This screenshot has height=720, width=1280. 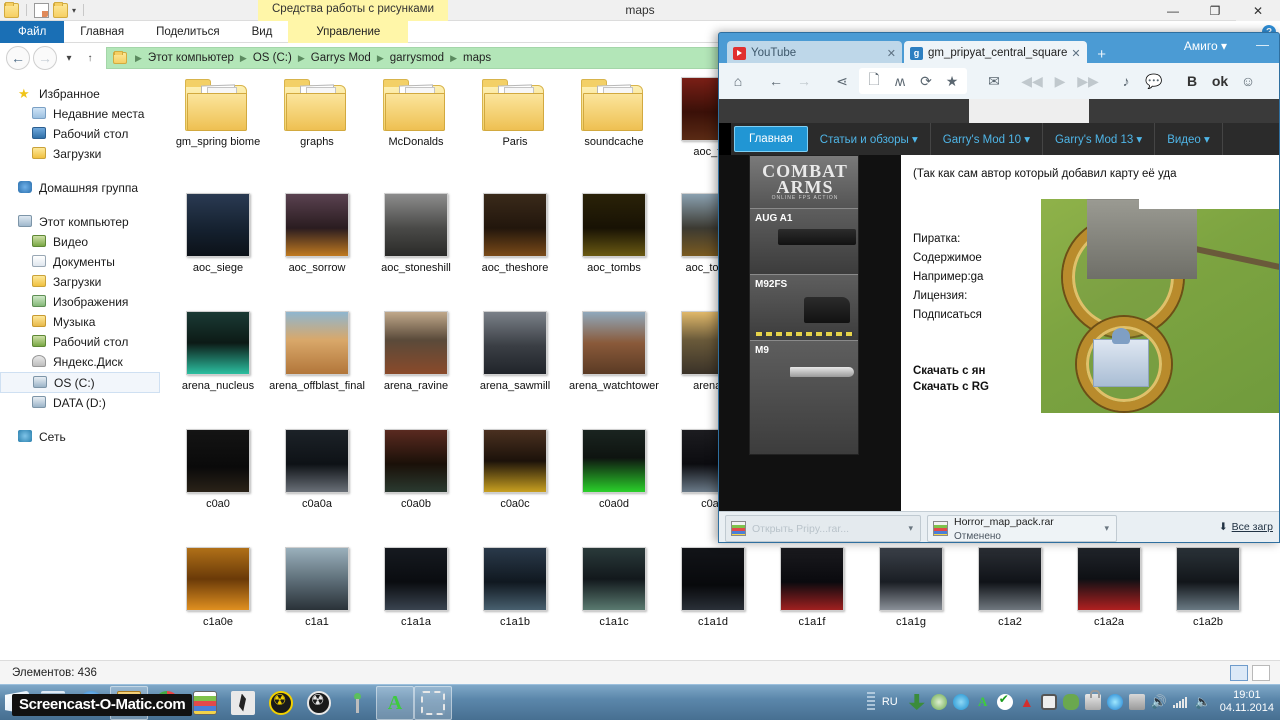 I want to click on file-item: c1a0e, so click(x=218, y=588).